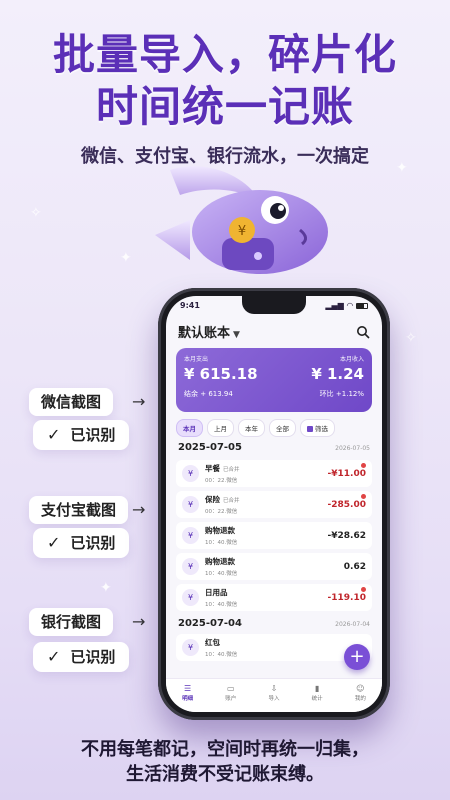 Image resolution: width=450 pixels, height=800 pixels. What do you see at coordinates (274, 473) in the screenshot?
I see `transaction-row: ¥ 早餐 已合并 00：22.微信 -¥11.00` at bounding box center [274, 473].